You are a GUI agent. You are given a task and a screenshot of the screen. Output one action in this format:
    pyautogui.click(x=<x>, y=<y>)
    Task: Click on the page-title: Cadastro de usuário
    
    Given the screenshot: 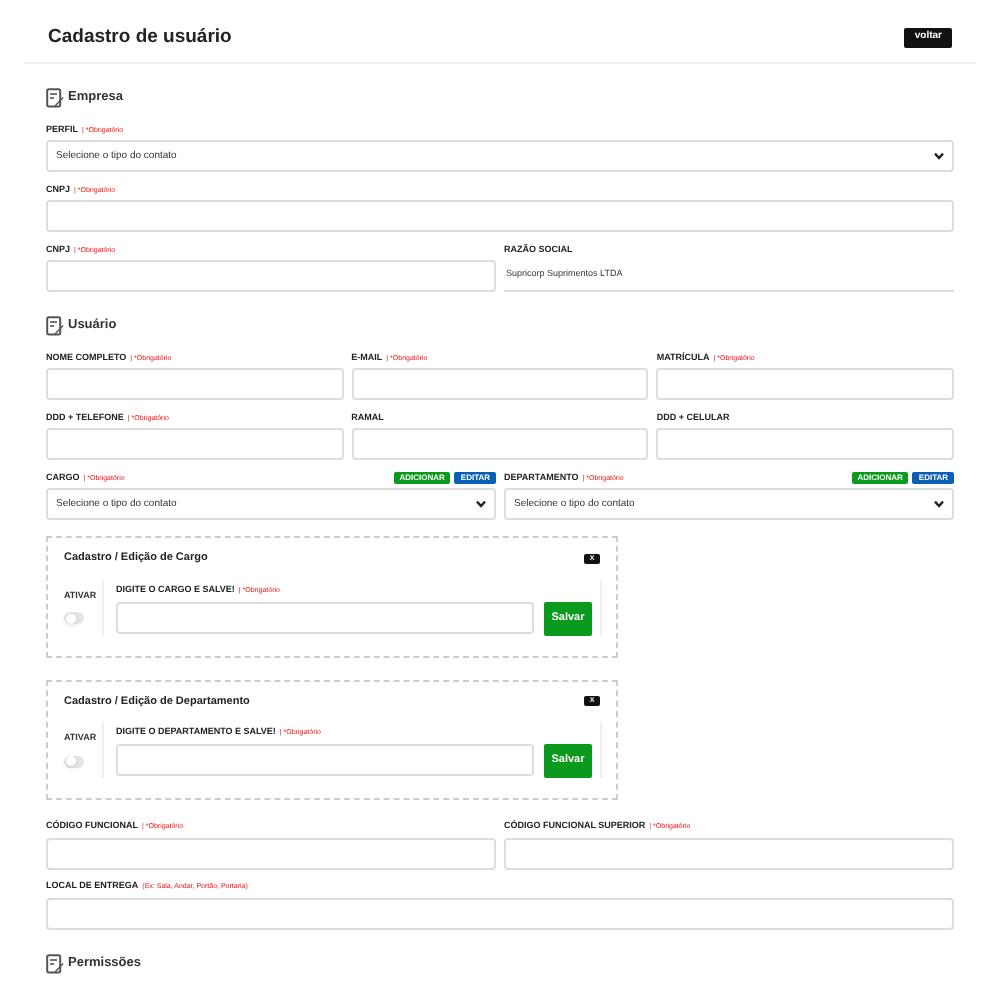 What is the action you would take?
    pyautogui.click(x=140, y=38)
    